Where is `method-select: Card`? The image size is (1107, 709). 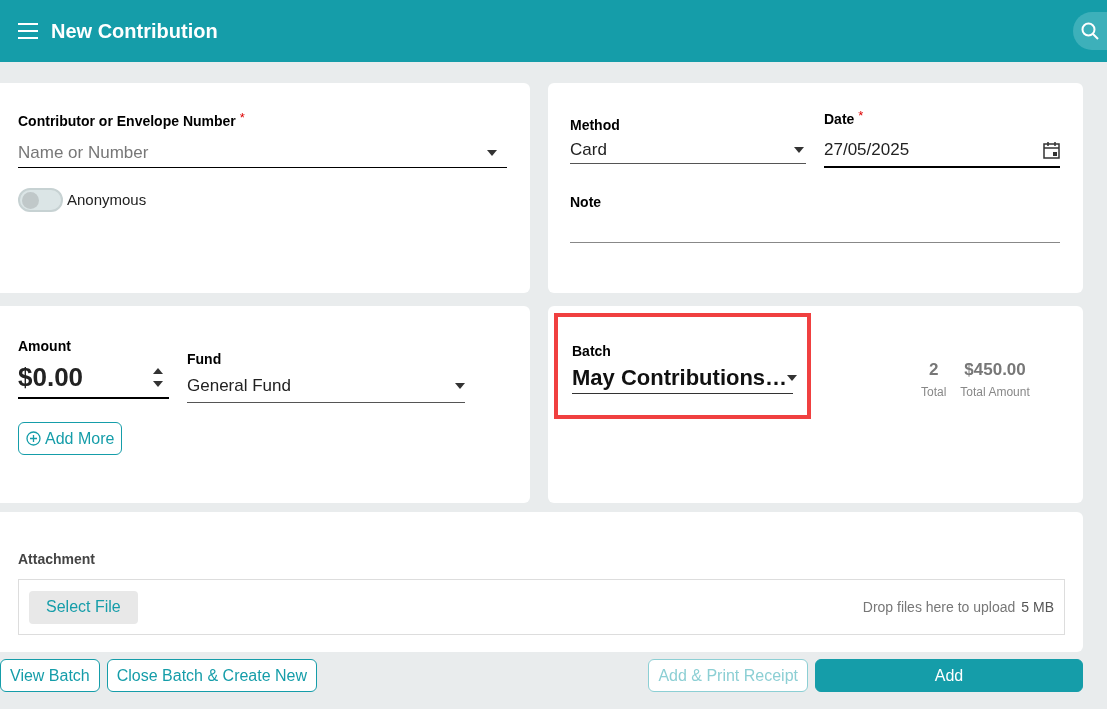
method-select: Card is located at coordinates (688, 150).